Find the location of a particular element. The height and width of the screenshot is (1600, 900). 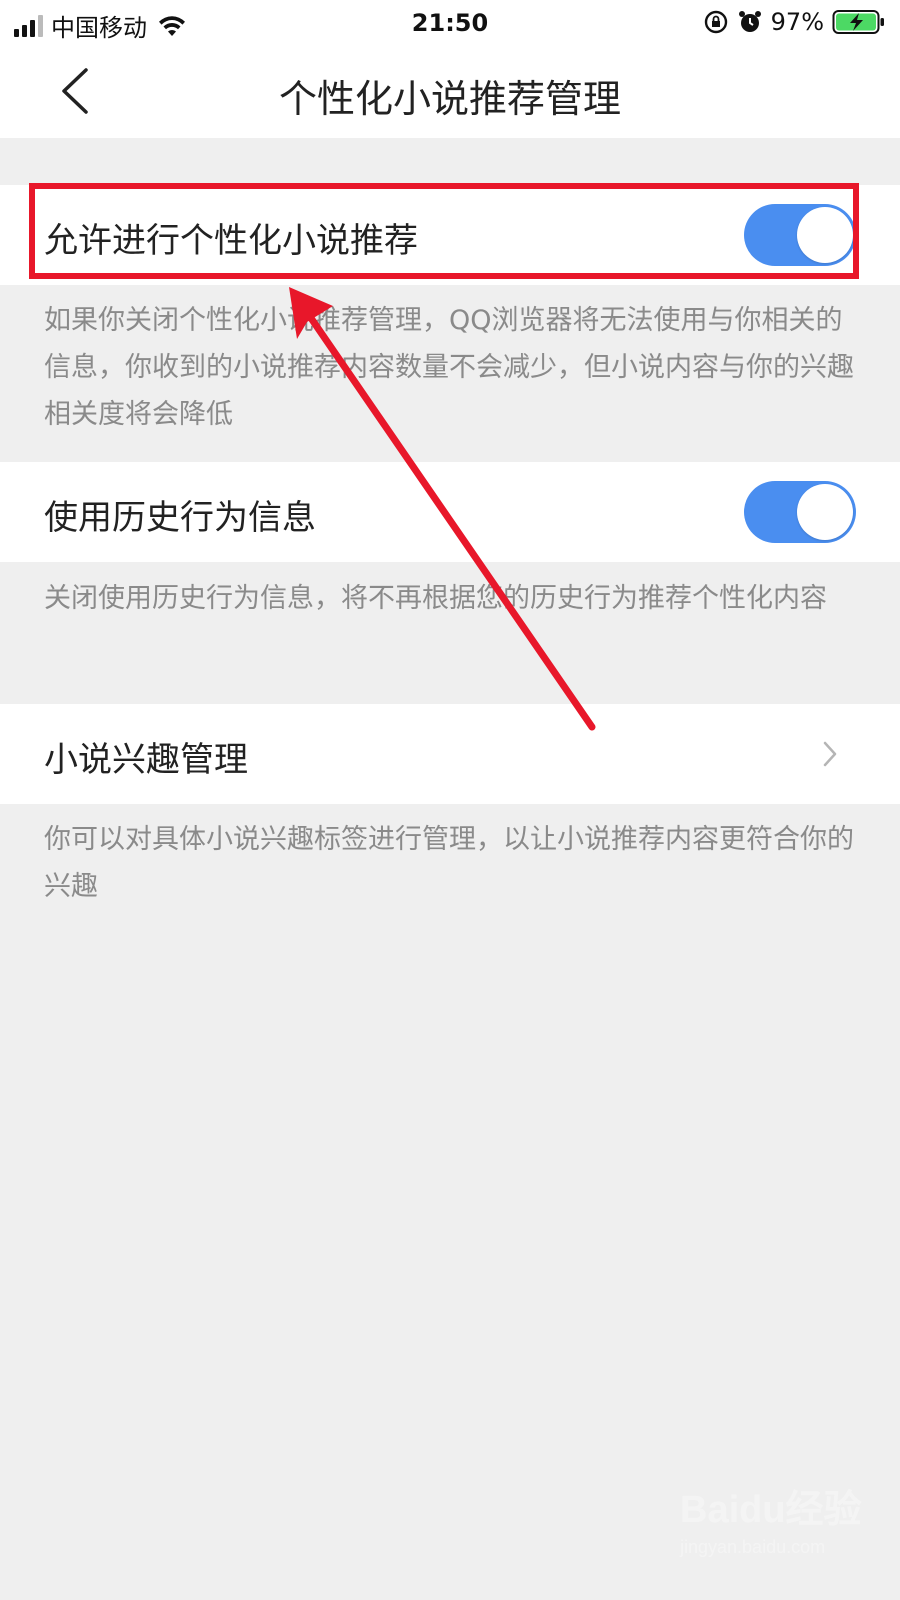

setting-description: 你可以对具体小说兴趣标签进行管理，以让小说推荐内容更符合你的兴趣 is located at coordinates (449, 863).